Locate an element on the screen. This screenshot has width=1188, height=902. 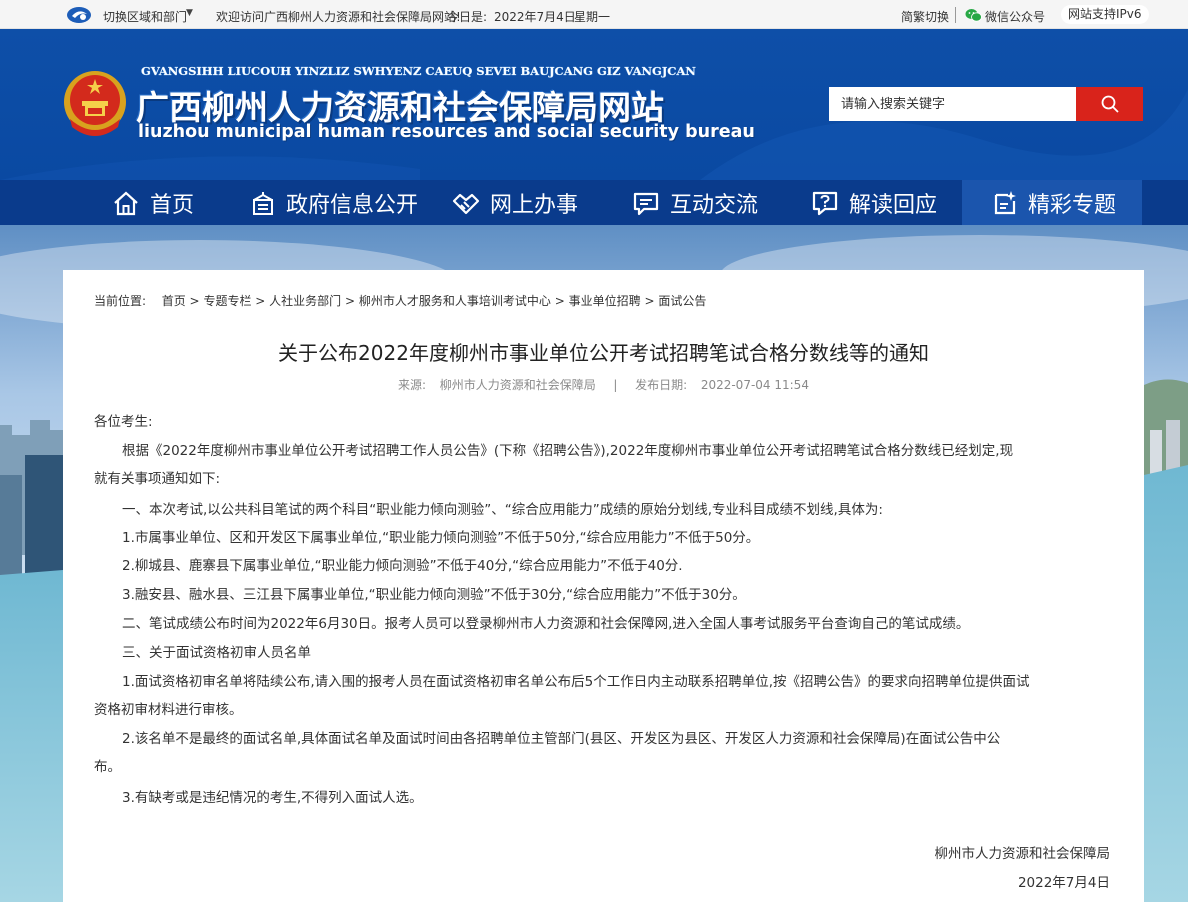
nav-item-online-service: 网上办事 is located at coordinates (515, 202).